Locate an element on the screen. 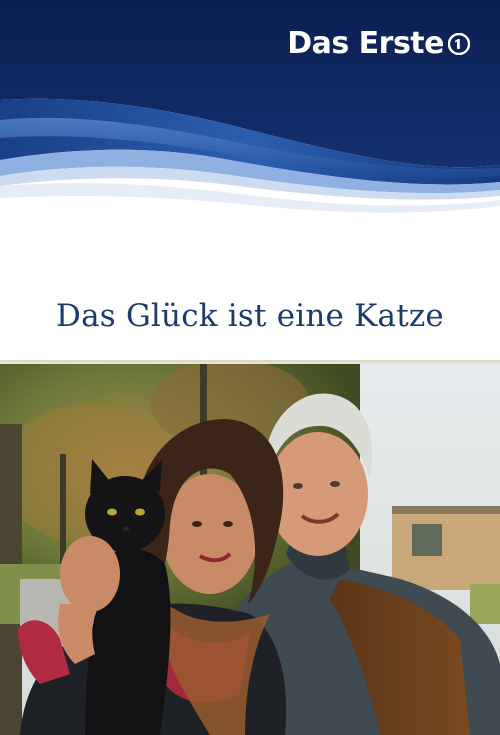  building is located at coordinates (446, 550).